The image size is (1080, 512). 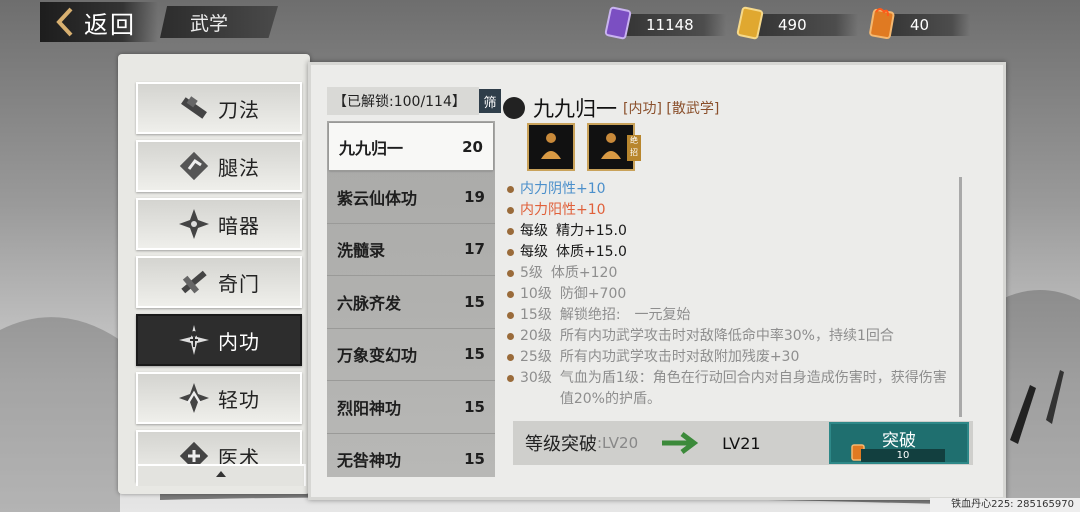 What do you see at coordinates (411, 302) in the screenshot?
I see `skill-item: 六脉齐发 15` at bounding box center [411, 302].